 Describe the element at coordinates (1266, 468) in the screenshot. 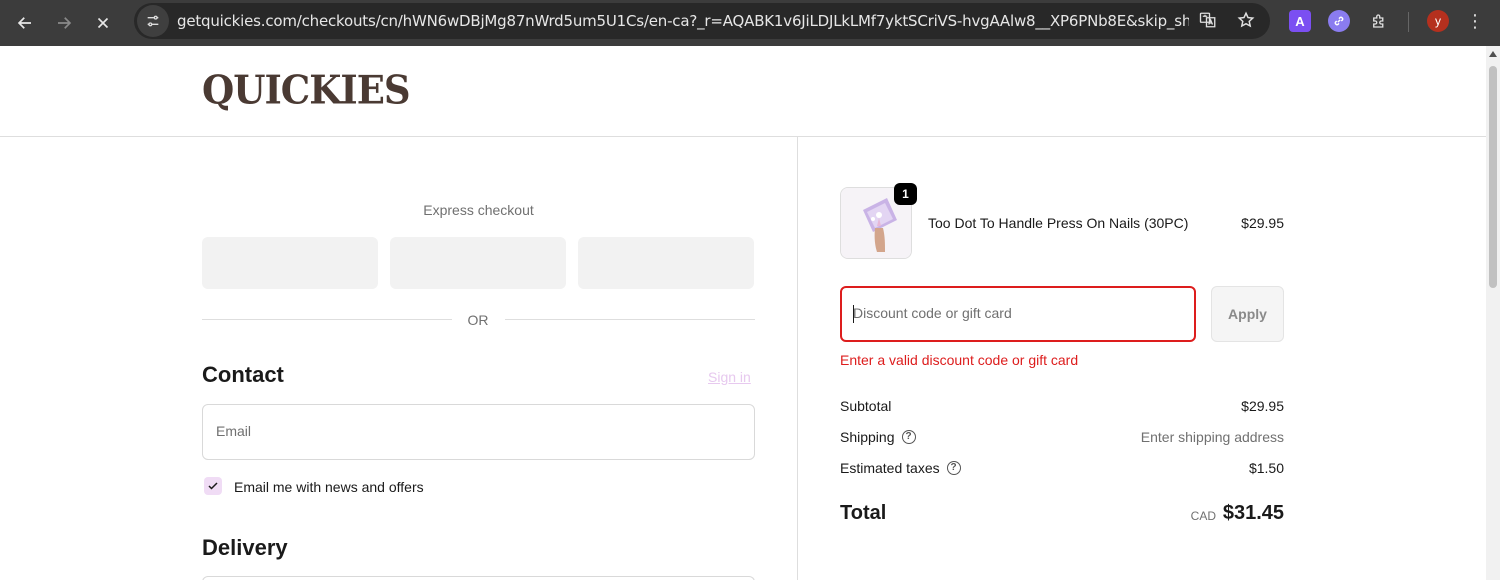

I see `taxes-value: $1.50` at that location.